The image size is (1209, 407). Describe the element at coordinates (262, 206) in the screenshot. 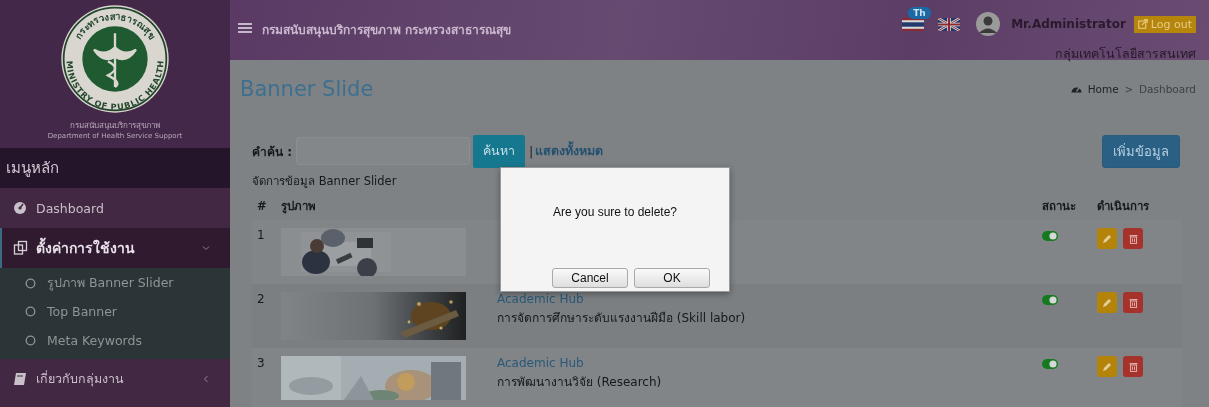

I see `column-header: #` at that location.